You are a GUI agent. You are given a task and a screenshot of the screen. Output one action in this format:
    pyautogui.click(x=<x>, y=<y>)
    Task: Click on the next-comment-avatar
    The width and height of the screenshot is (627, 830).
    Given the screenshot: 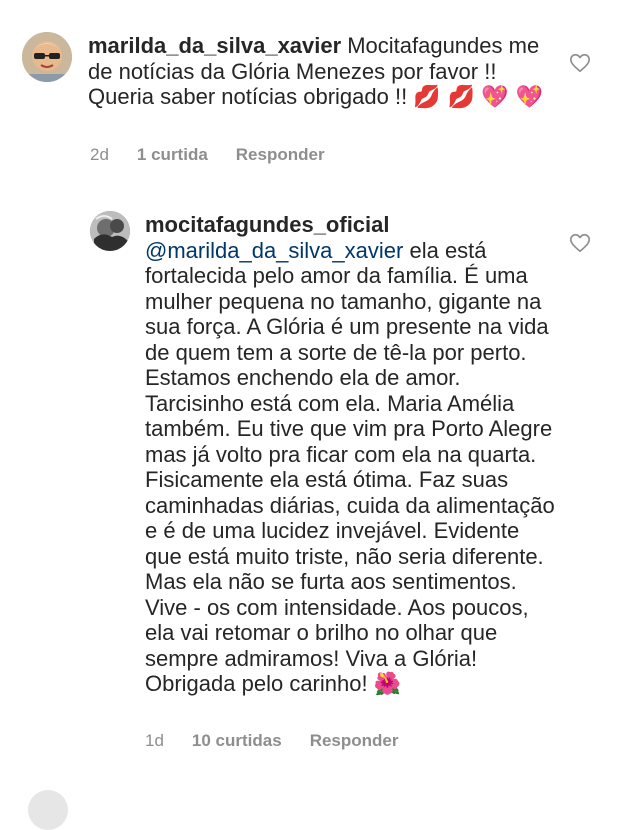 What is the action you would take?
    pyautogui.click(x=48, y=810)
    